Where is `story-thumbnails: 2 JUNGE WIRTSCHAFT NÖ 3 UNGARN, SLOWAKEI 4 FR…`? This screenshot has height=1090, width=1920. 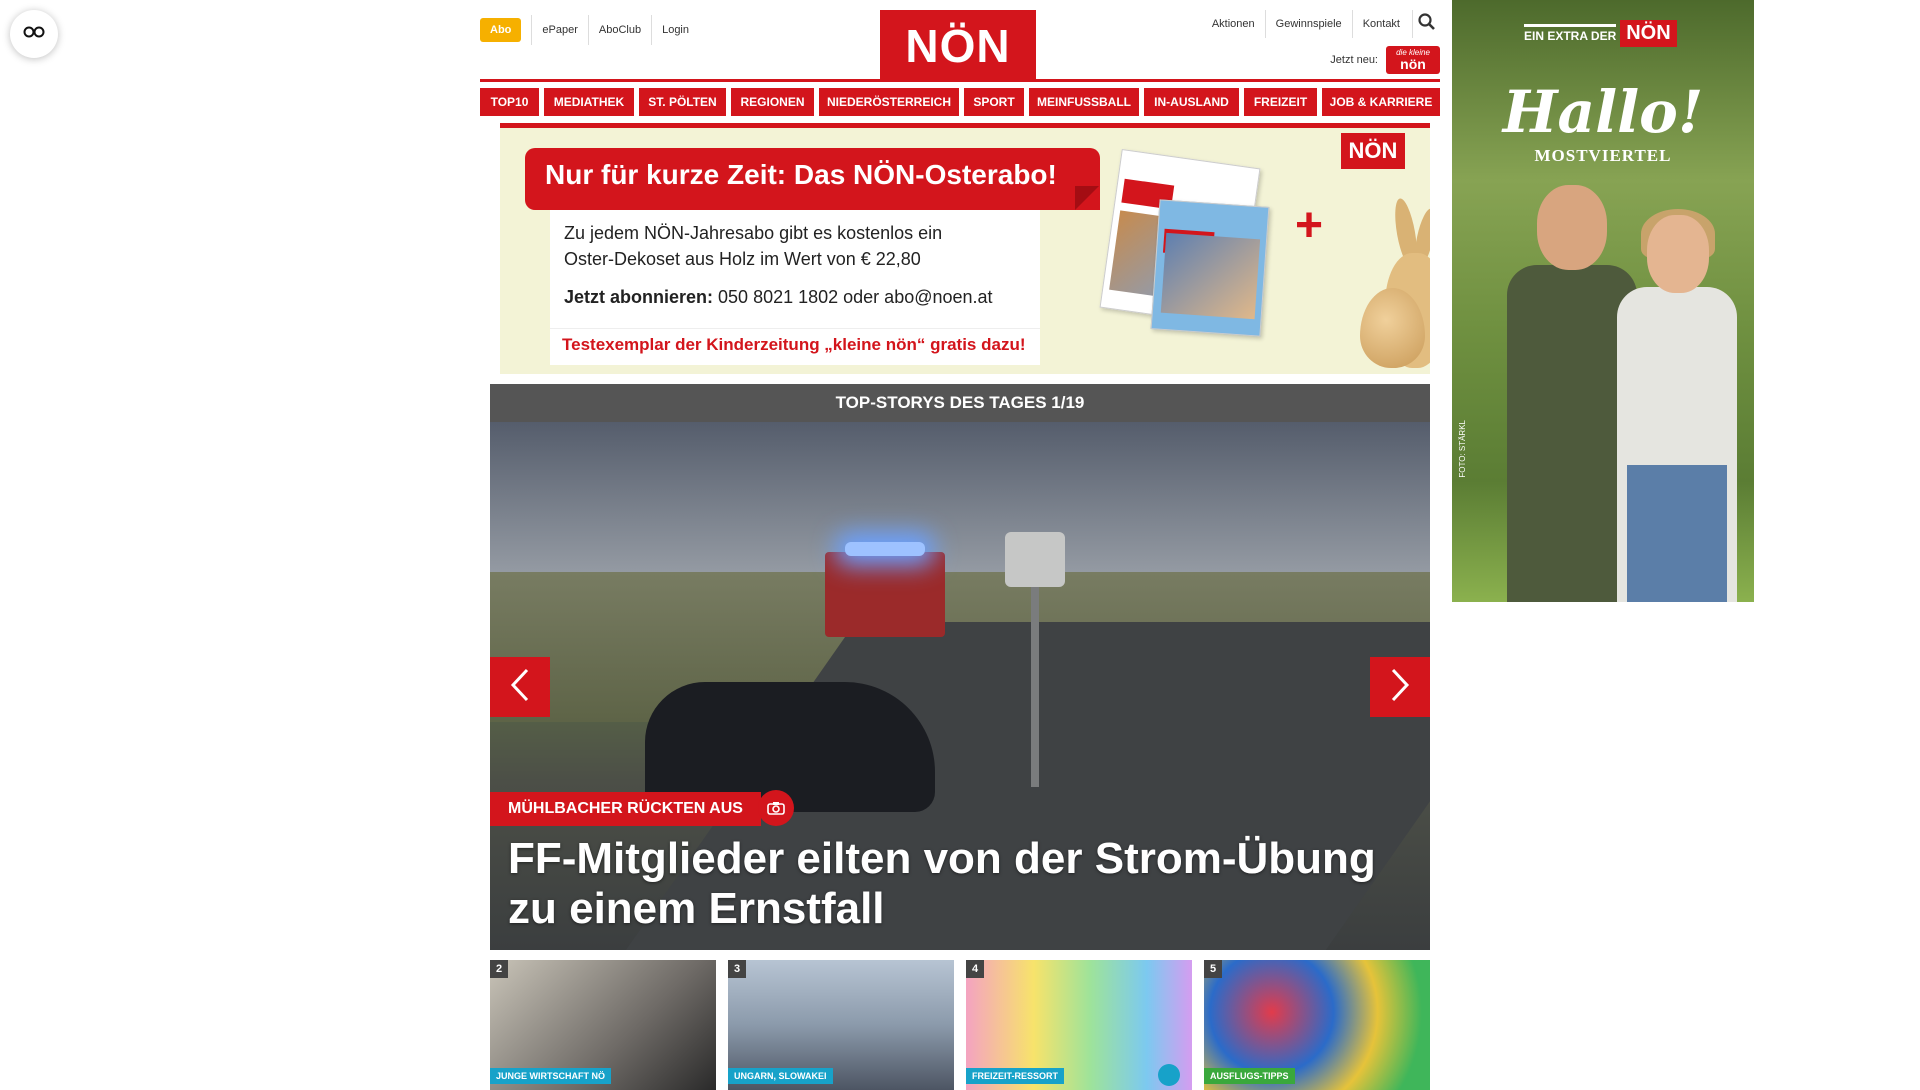 story-thumbnails: 2 JUNGE WIRTSCHAFT NÖ 3 UNGARN, SLOWAKEI 4 FR… is located at coordinates (960, 1025).